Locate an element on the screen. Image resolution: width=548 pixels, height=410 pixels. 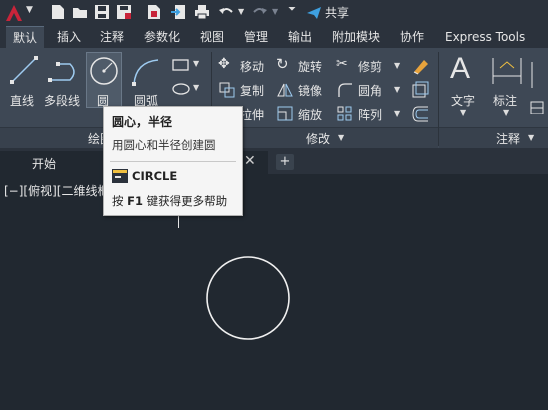
save-as-icon is located at coordinates (124, 12).